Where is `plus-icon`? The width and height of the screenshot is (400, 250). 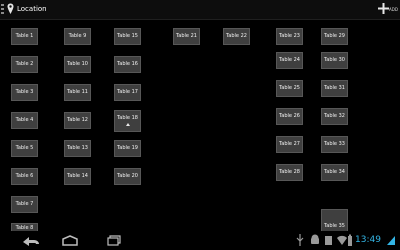 plus-icon is located at coordinates (383, 8).